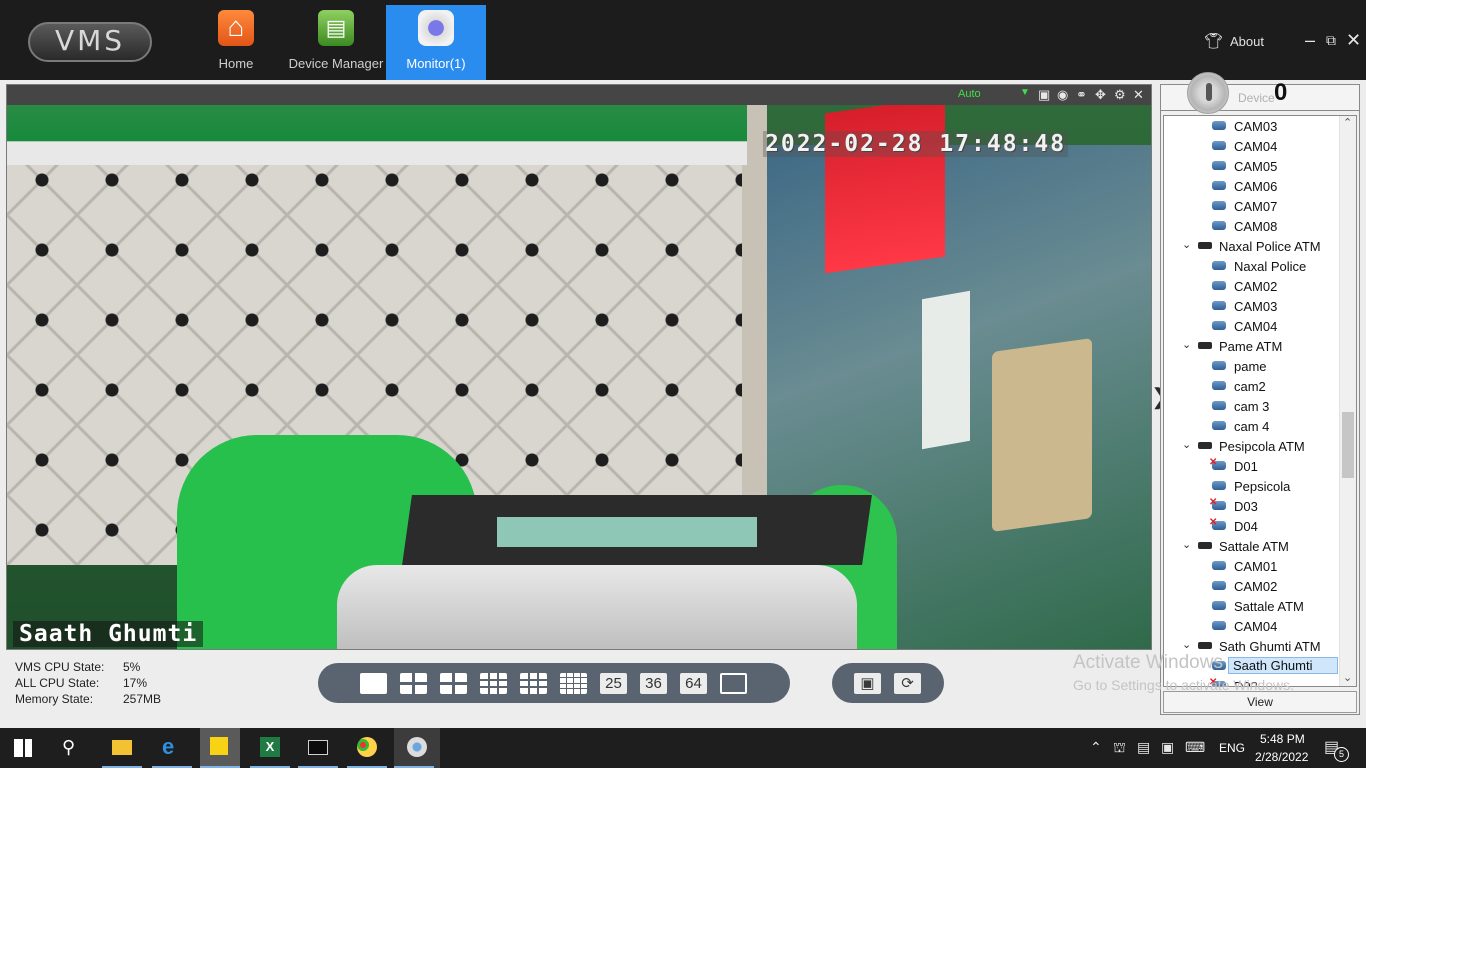 The width and height of the screenshot is (1460, 958). Describe the element at coordinates (1253, 206) in the screenshot. I see `tree-camera: CAM07` at that location.